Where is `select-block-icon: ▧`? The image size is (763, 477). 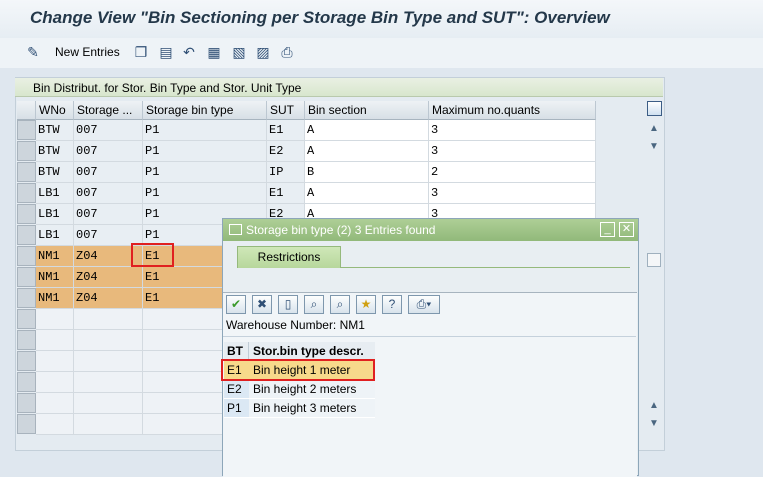 select-block-icon: ▧ is located at coordinates (239, 52).